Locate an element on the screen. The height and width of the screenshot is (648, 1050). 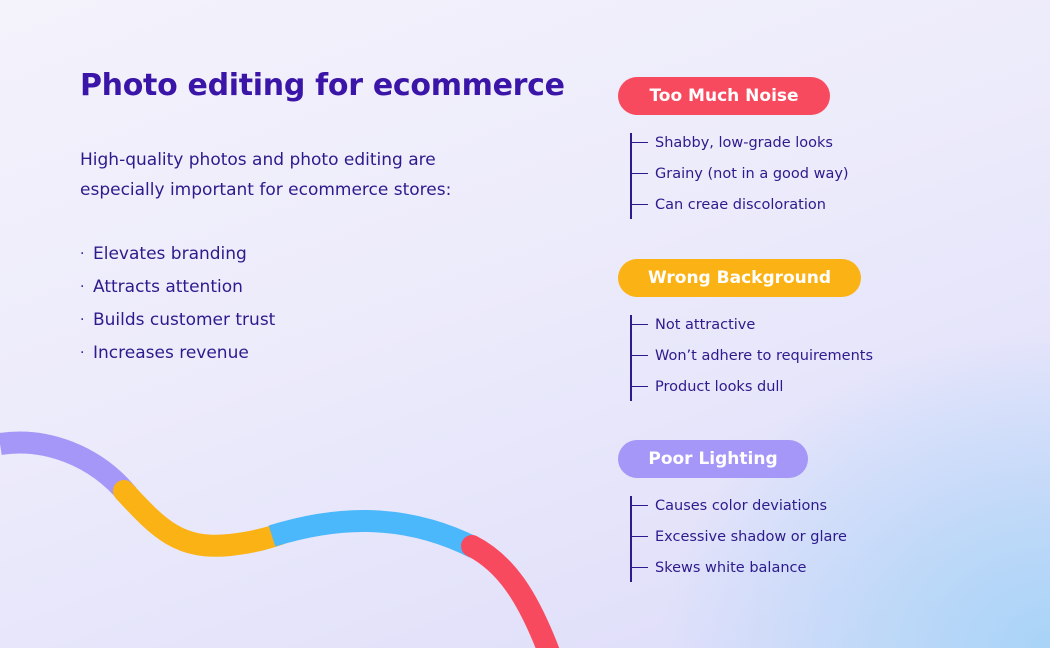
list-item: Shabby, low-grade looks is located at coordinates (780, 142).